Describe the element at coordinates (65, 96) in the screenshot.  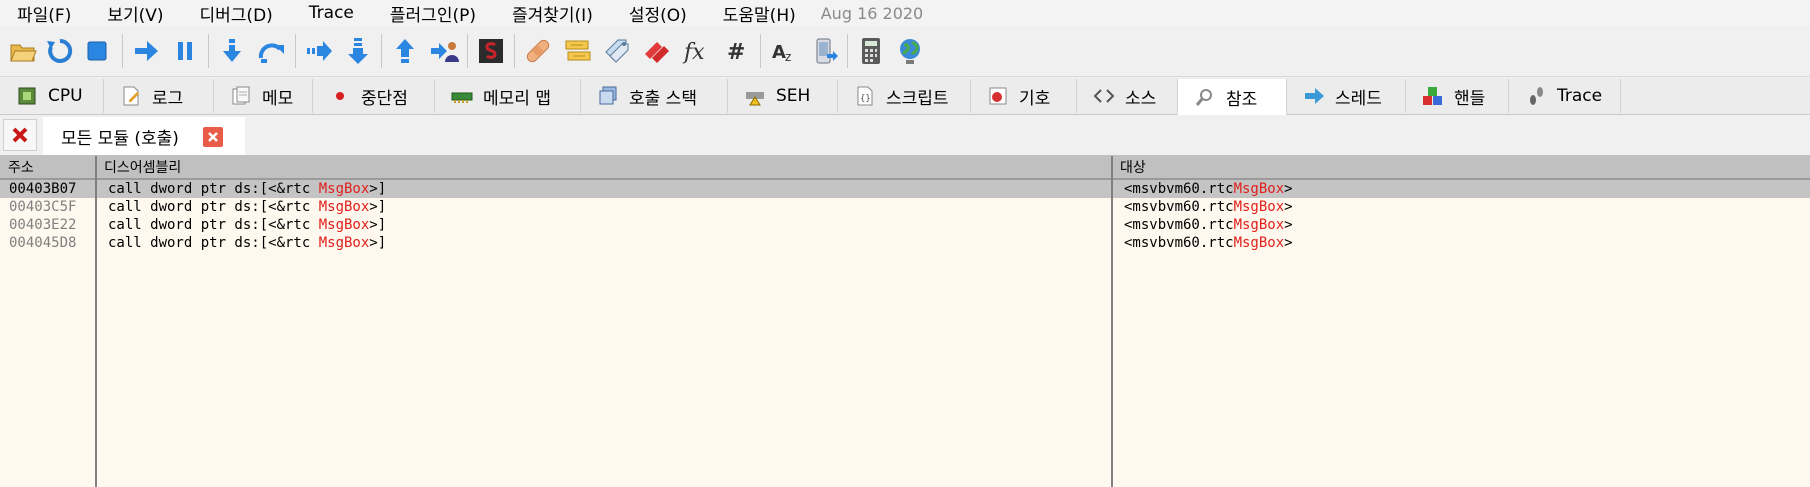
I see `tab-label: CPU` at that location.